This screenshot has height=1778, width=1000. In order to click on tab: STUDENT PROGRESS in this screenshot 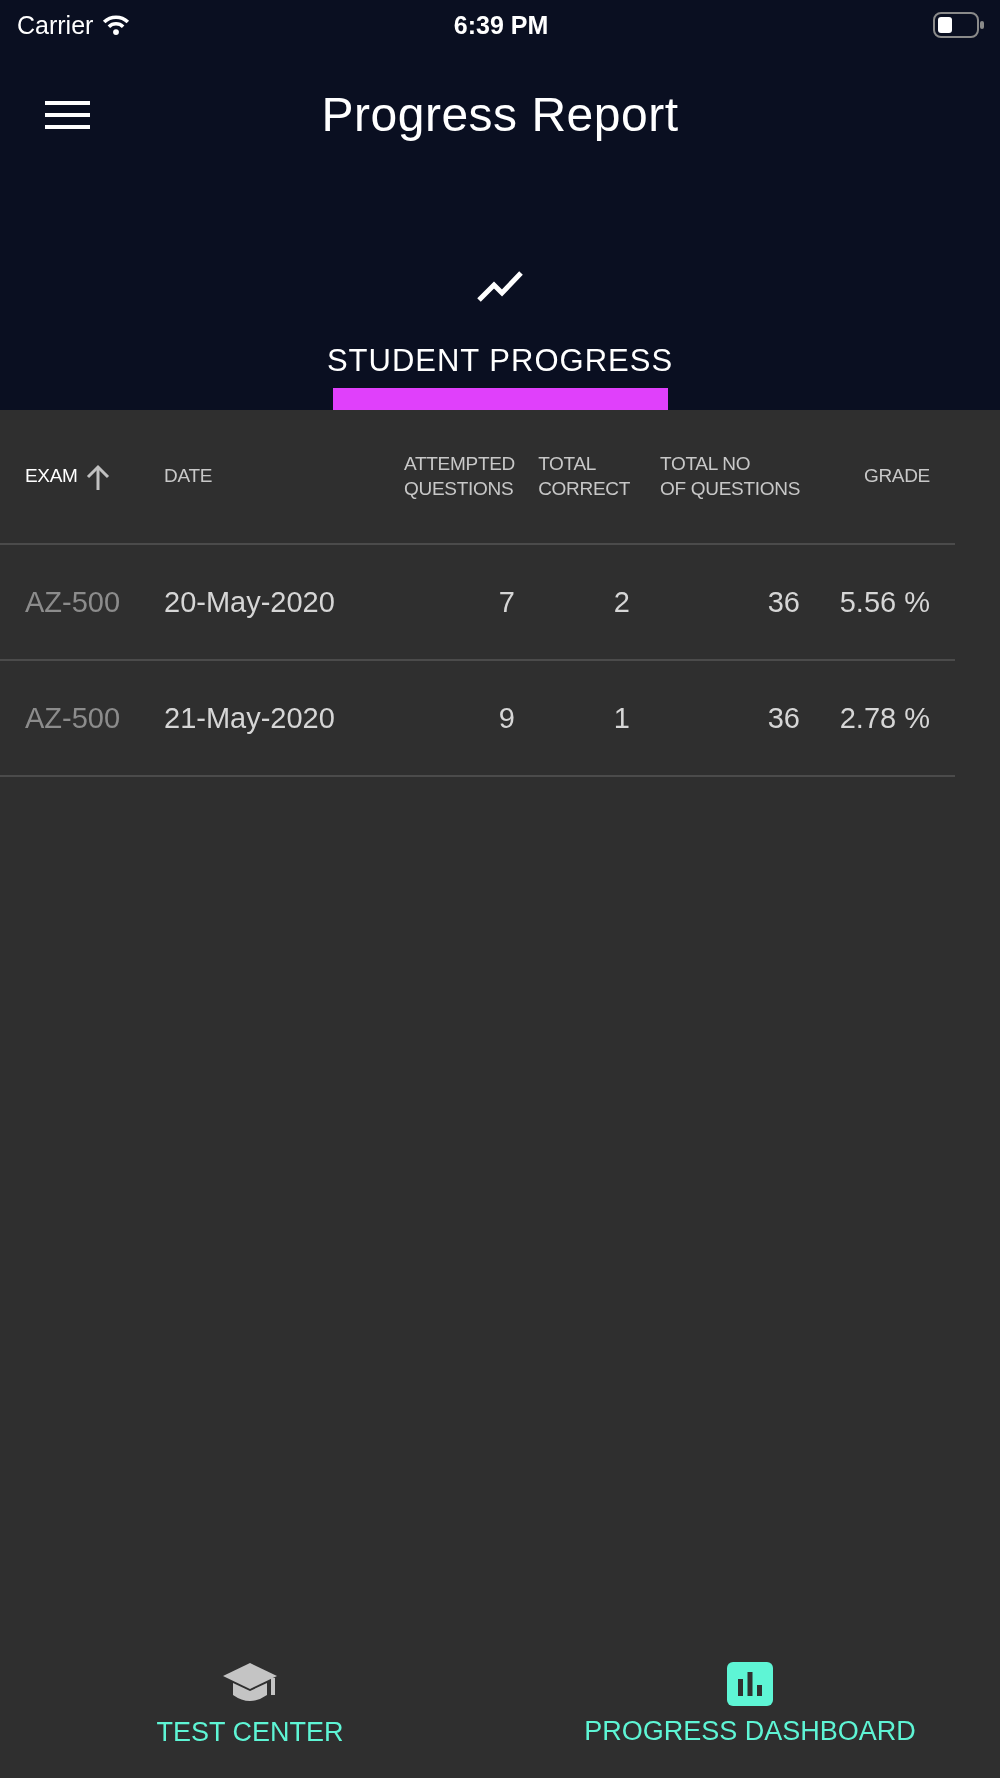, I will do `click(500, 325)`.